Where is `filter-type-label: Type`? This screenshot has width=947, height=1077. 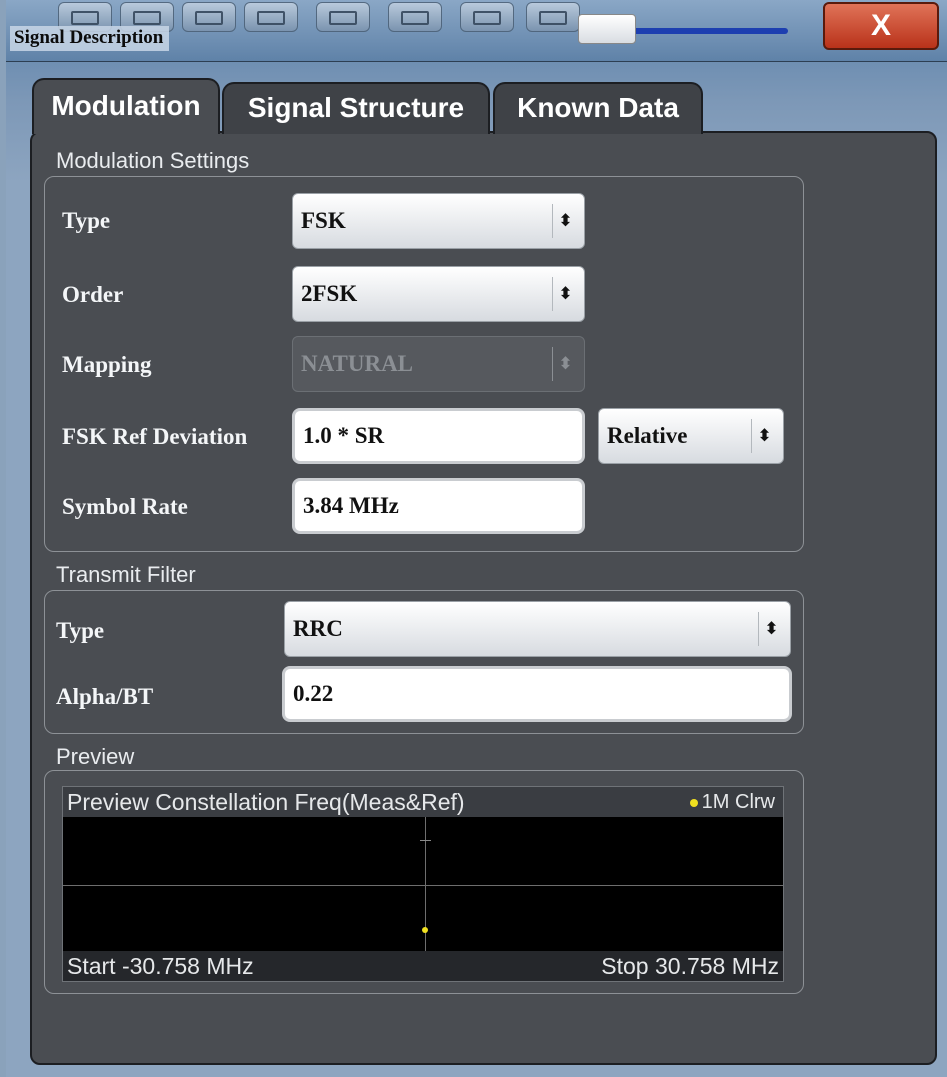 filter-type-label: Type is located at coordinates (80, 630).